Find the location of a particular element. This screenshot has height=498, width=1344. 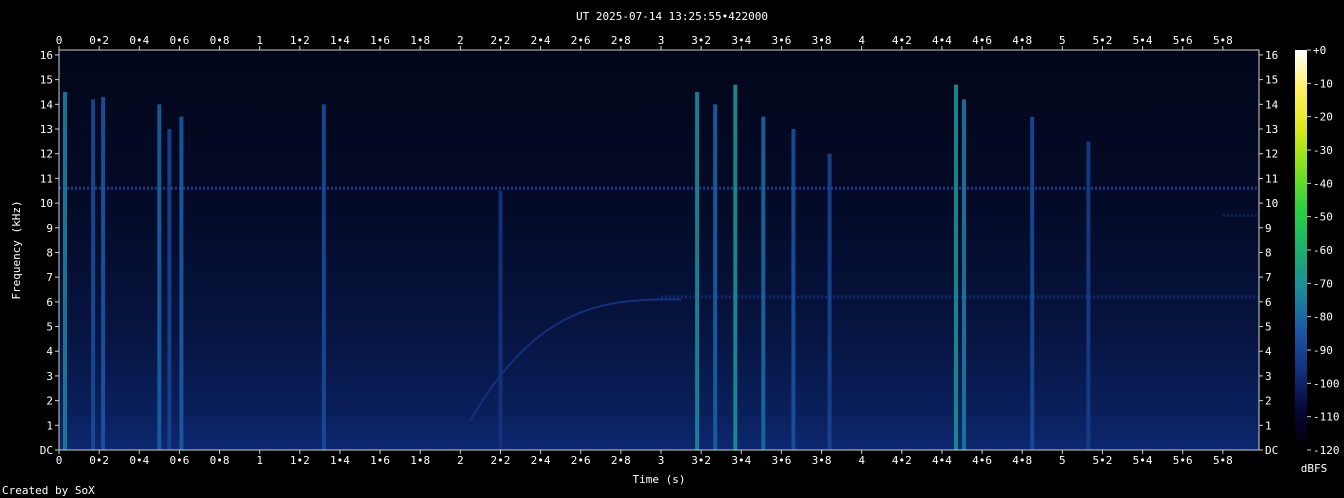

colorbar-tick-label: -100 is located at coordinates (1326, 383).